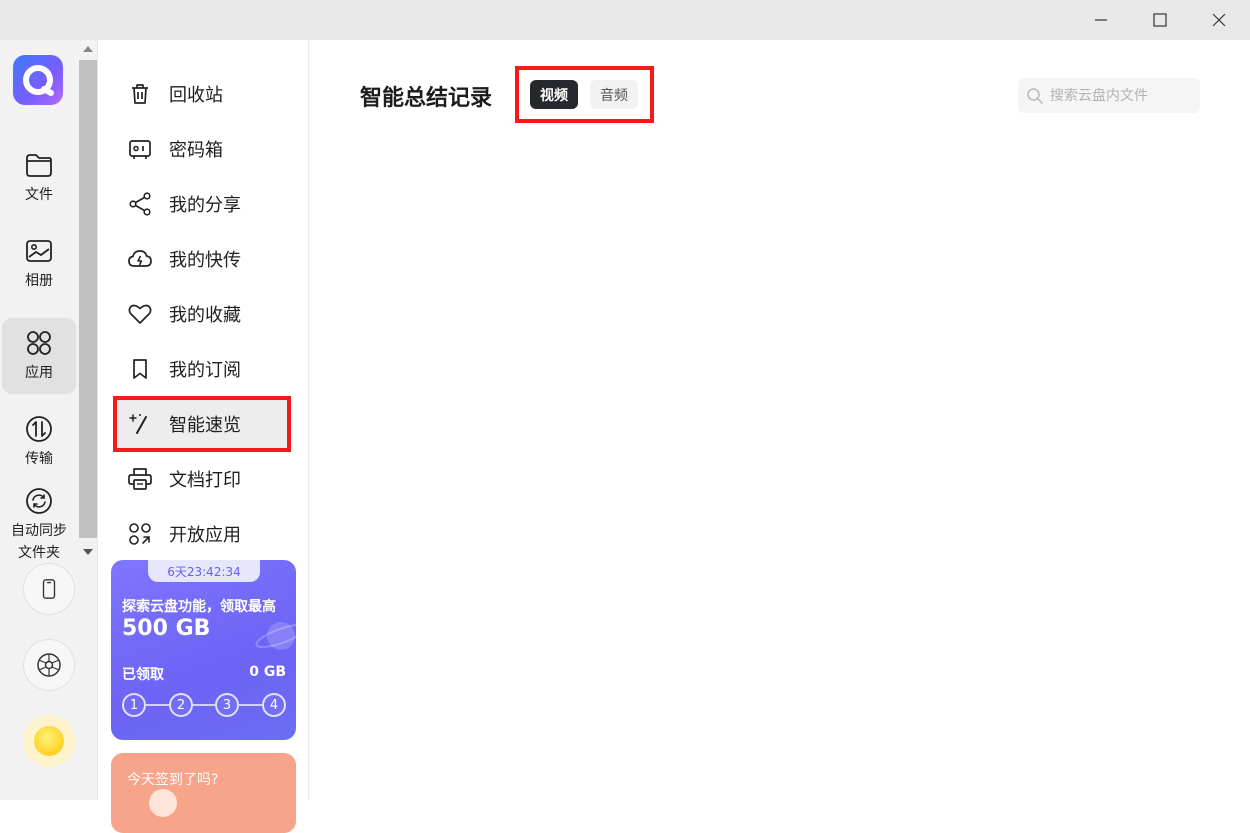 The image size is (1250, 833). Describe the element at coordinates (140, 314) in the screenshot. I see `heart-icon` at that location.